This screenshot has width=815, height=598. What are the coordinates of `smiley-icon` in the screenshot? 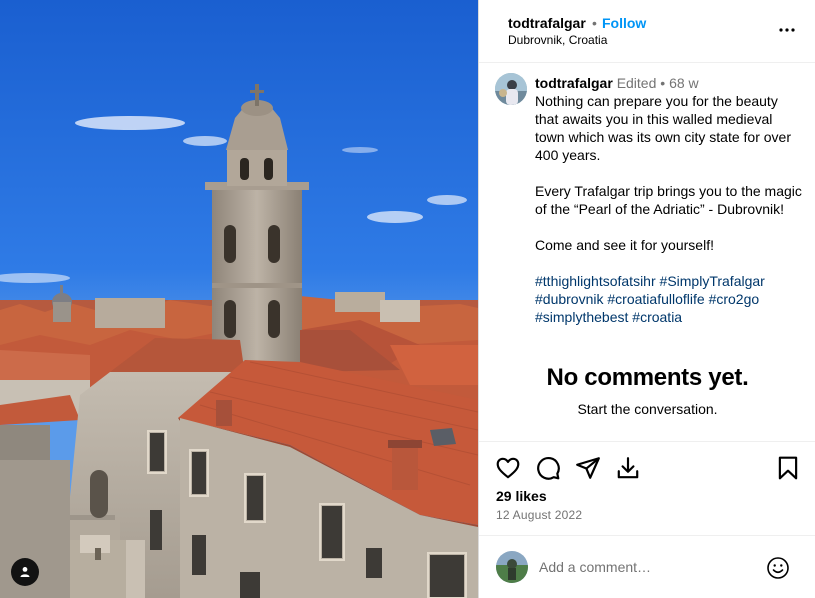 It's located at (778, 568).